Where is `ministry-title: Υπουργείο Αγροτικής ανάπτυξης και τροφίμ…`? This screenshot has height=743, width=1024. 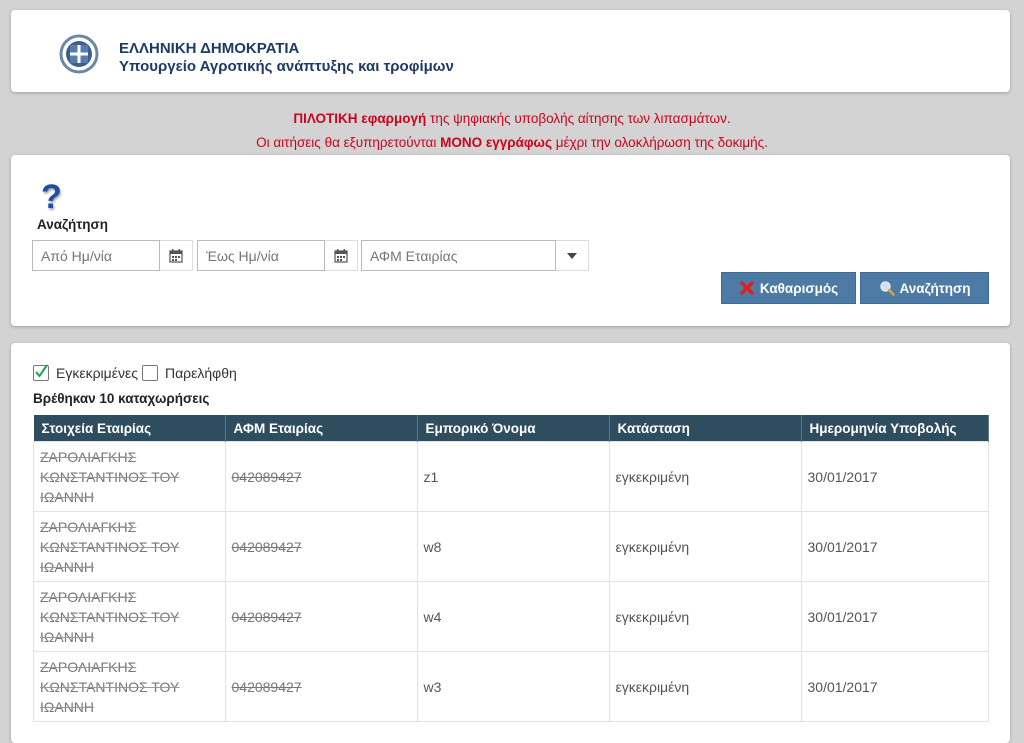 ministry-title: Υπουργείο Αγροτικής ανάπτυξης και τροφίμ… is located at coordinates (286, 66).